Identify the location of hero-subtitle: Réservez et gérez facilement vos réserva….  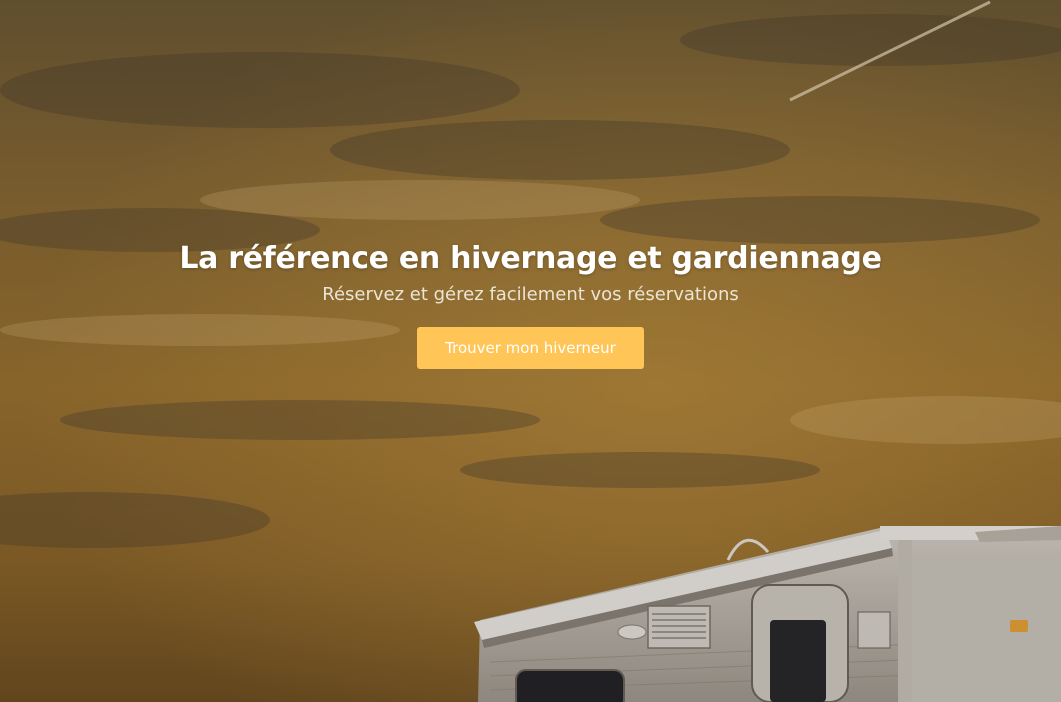
(530, 294).